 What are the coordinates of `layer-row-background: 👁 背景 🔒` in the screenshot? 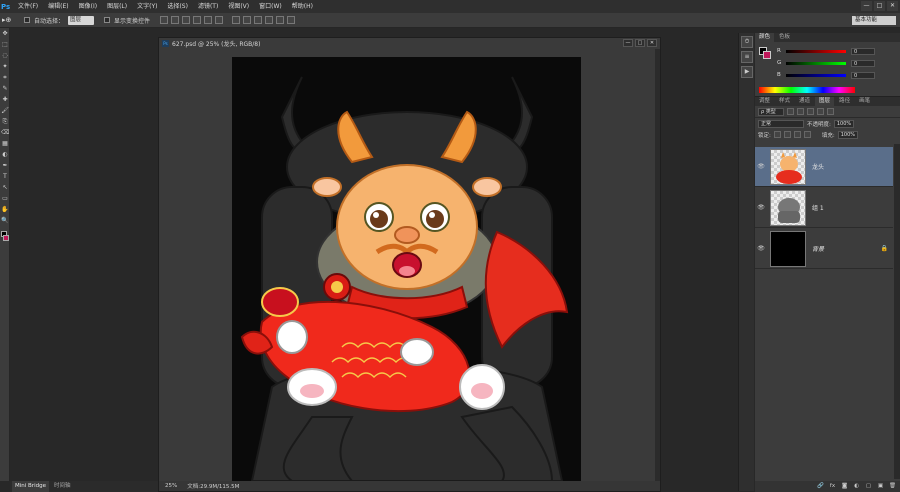 It's located at (824, 249).